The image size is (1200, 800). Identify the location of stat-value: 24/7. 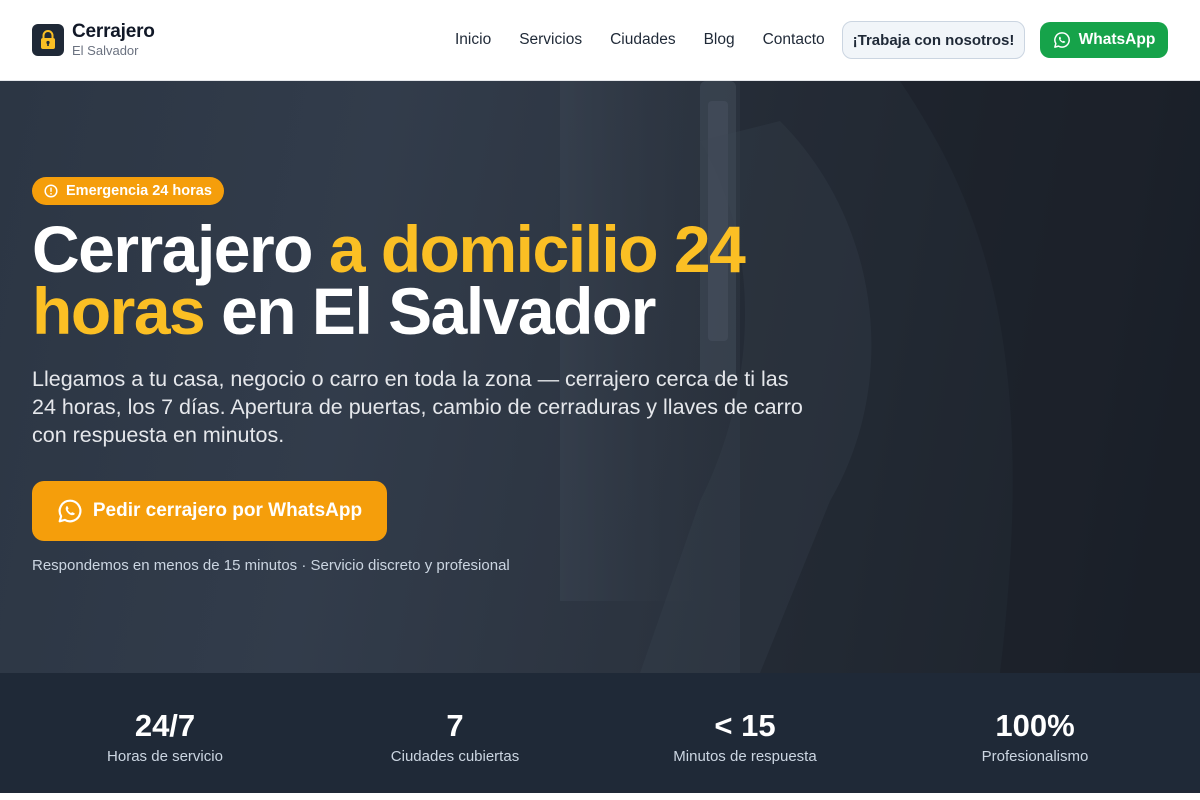
(165, 725).